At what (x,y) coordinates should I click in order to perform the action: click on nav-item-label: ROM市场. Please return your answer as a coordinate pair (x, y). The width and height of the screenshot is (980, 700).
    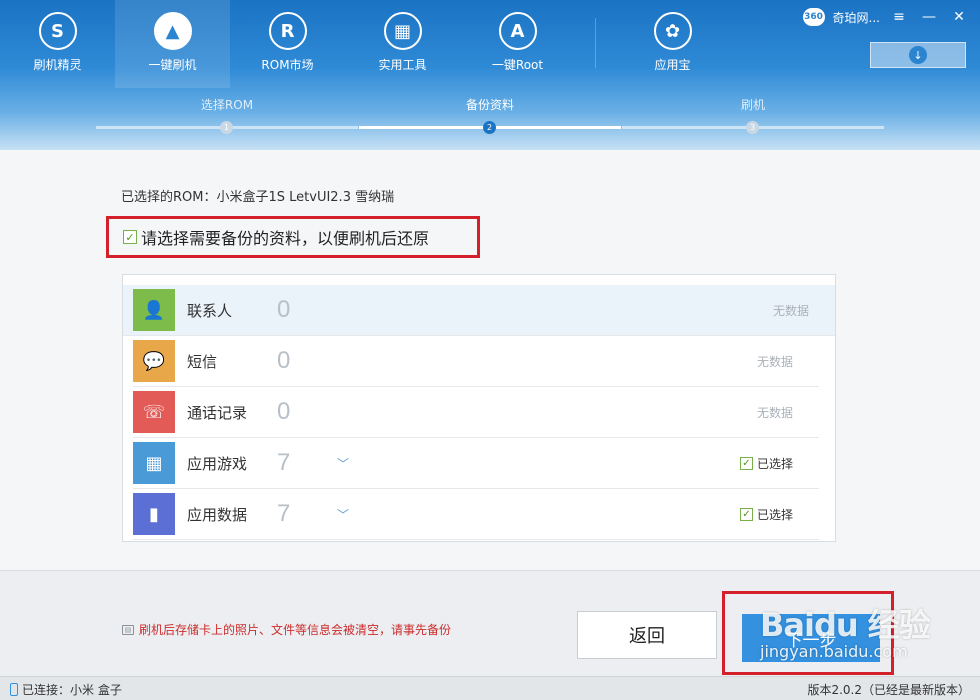
    Looking at the image, I should click on (287, 65).